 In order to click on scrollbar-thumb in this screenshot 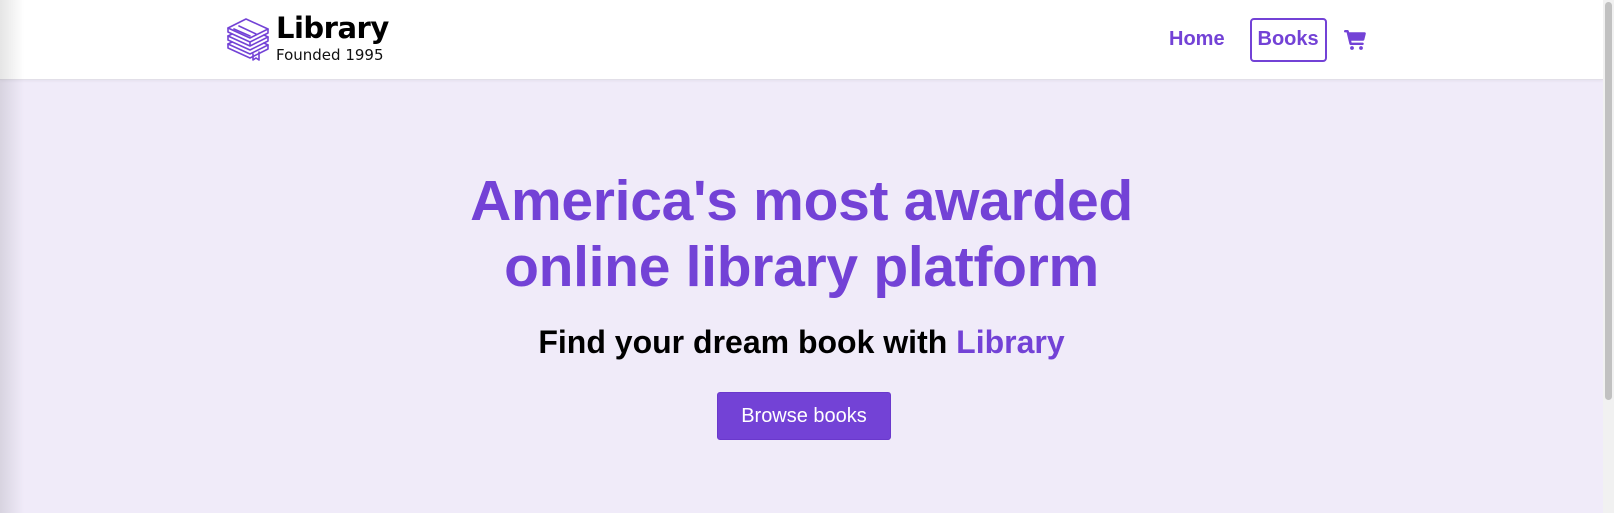, I will do `click(1608, 201)`.